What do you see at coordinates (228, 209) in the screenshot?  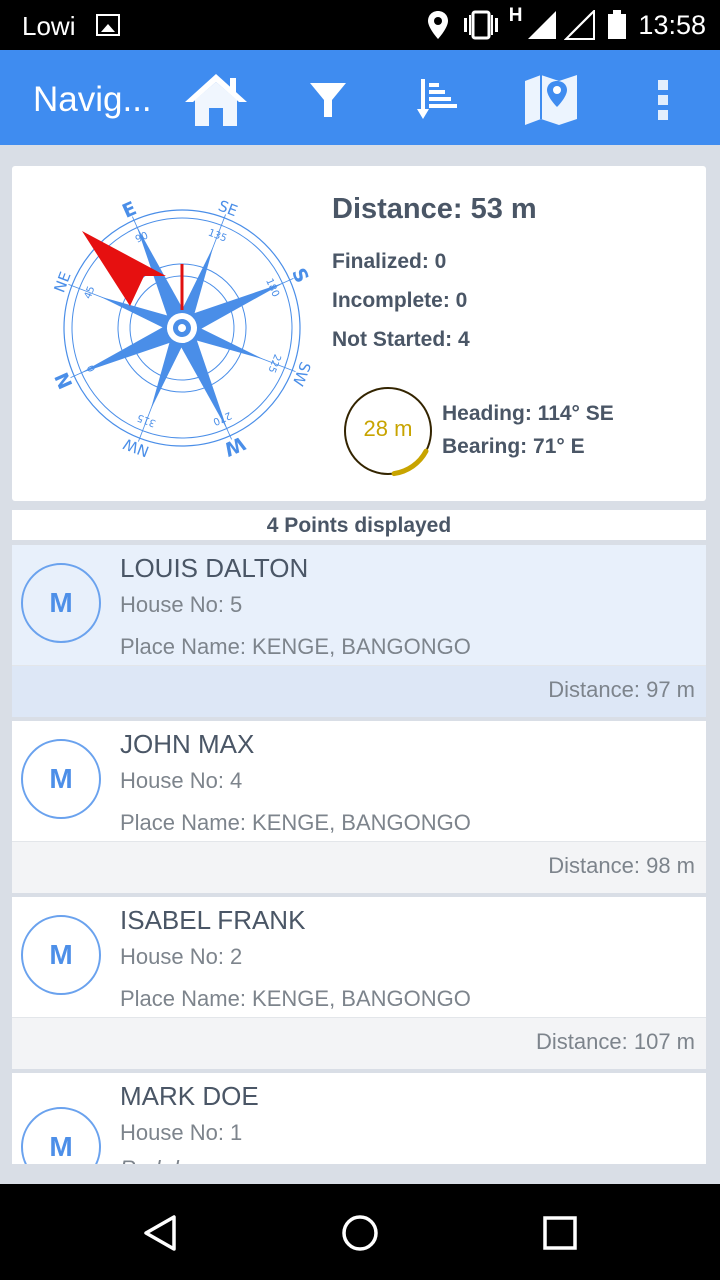 I see `compass-cardinal-se: SE` at bounding box center [228, 209].